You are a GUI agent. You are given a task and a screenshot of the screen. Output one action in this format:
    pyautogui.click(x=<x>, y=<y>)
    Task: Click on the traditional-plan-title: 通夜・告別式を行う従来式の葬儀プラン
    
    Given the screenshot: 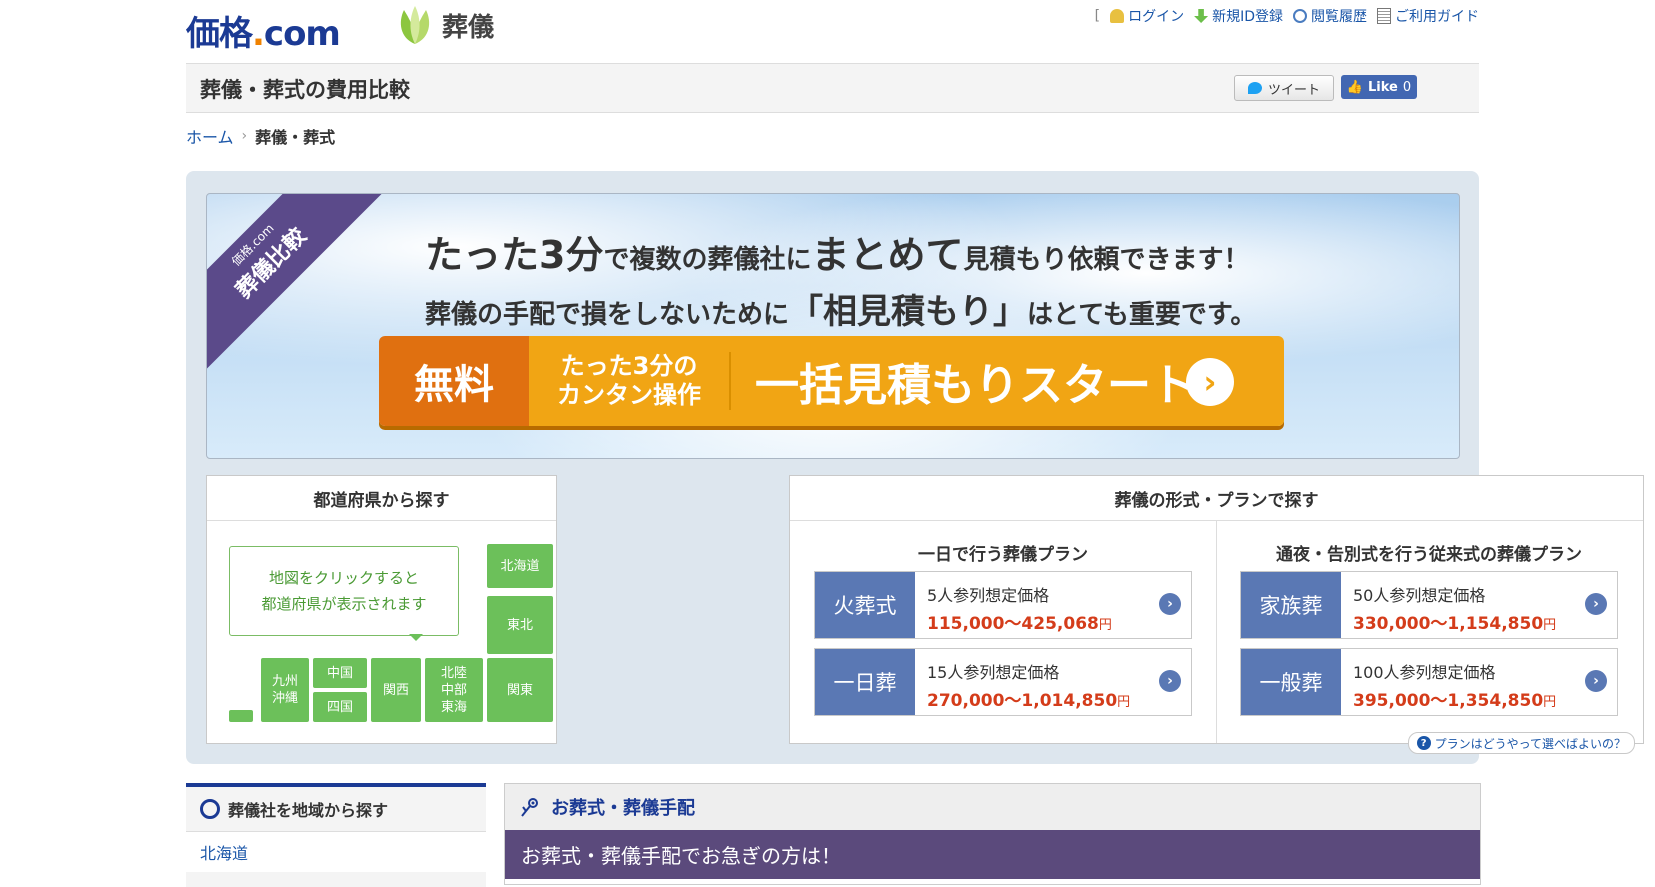 What is the action you would take?
    pyautogui.click(x=1429, y=555)
    